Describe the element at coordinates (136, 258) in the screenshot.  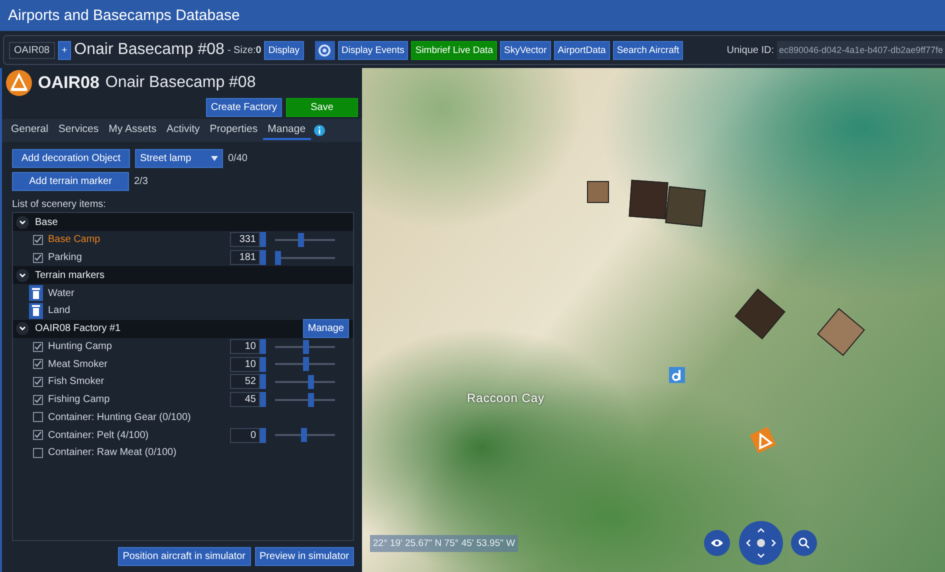
I see `item-label: Parking` at that location.